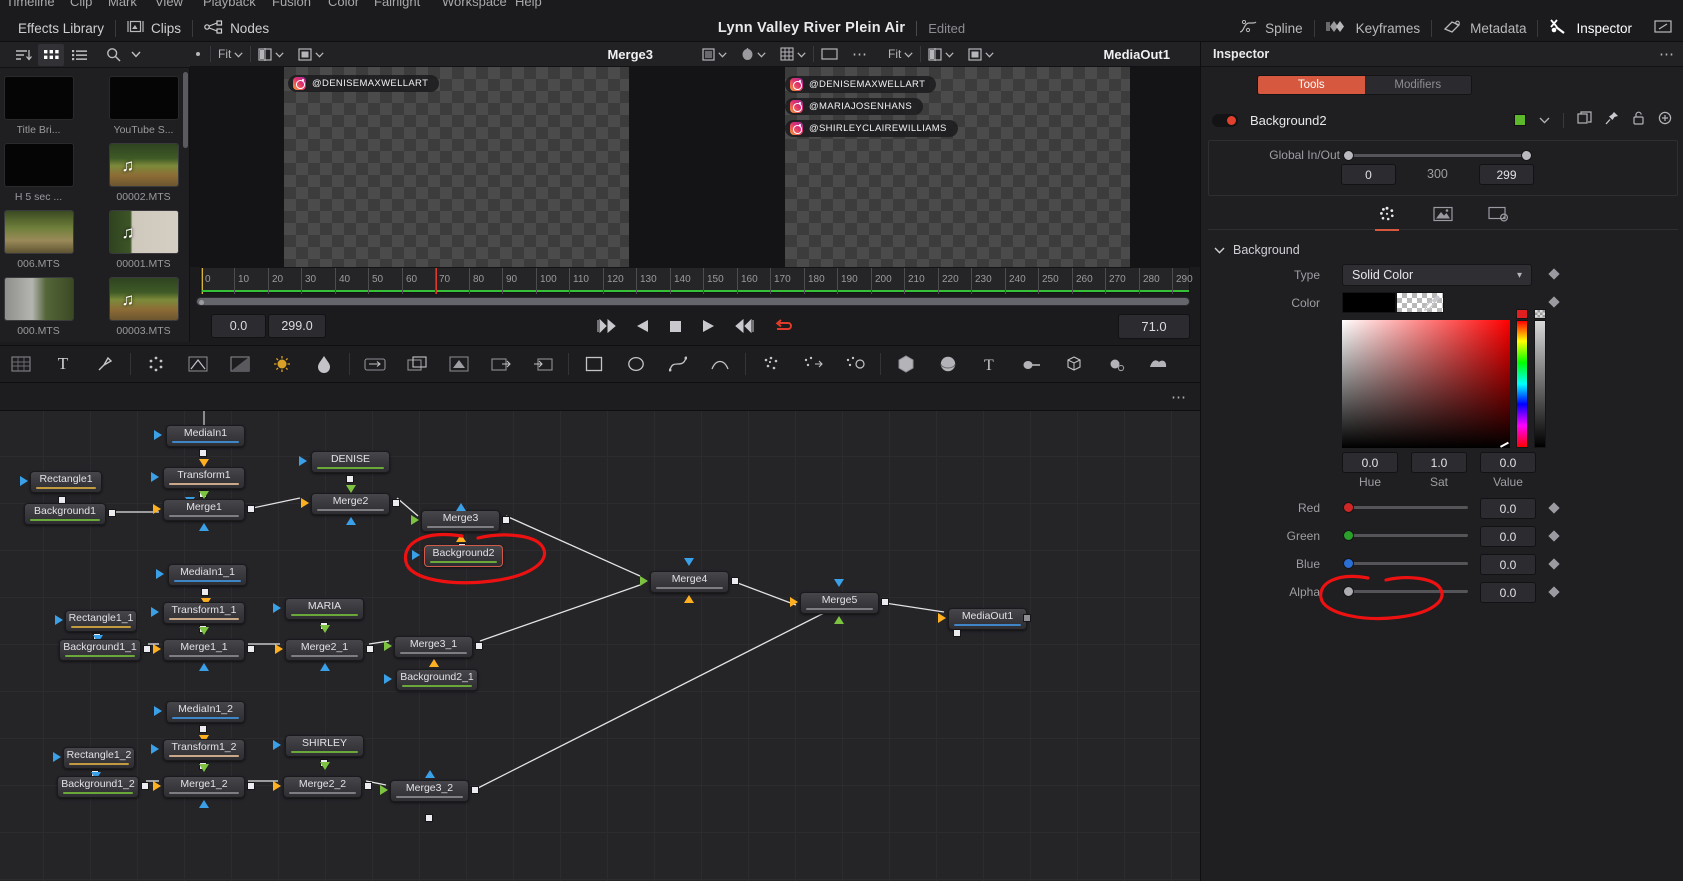 This screenshot has height=881, width=1683. I want to click on chevron-down-icon, so click(136, 55).